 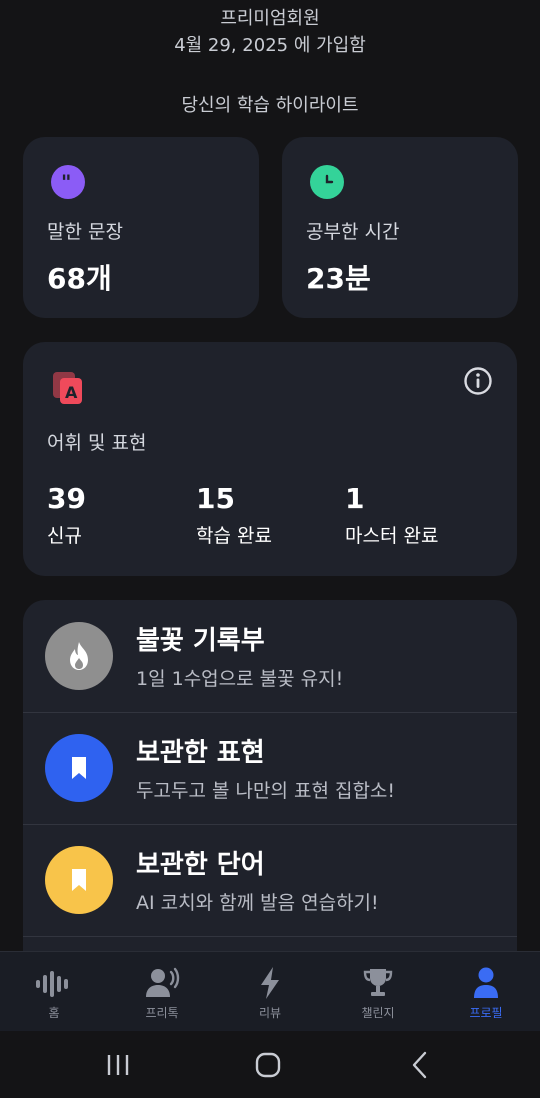 What do you see at coordinates (378, 1013) in the screenshot?
I see `tab-challenge-label: 챌린지` at bounding box center [378, 1013].